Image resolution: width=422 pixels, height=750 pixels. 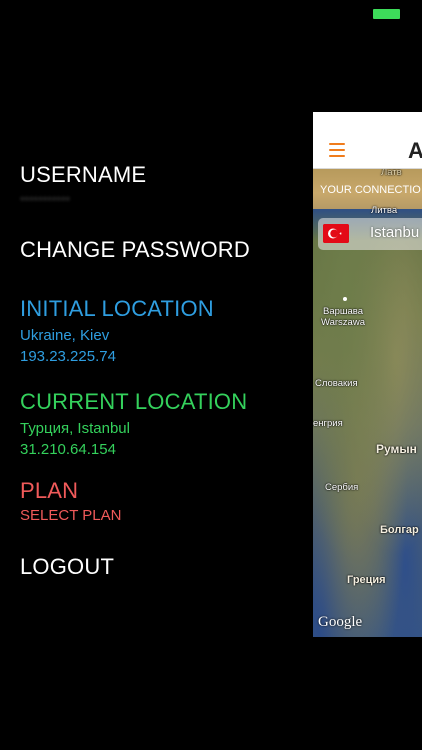 What do you see at coordinates (367, 140) in the screenshot?
I see `app-top-bar: A` at bounding box center [367, 140].